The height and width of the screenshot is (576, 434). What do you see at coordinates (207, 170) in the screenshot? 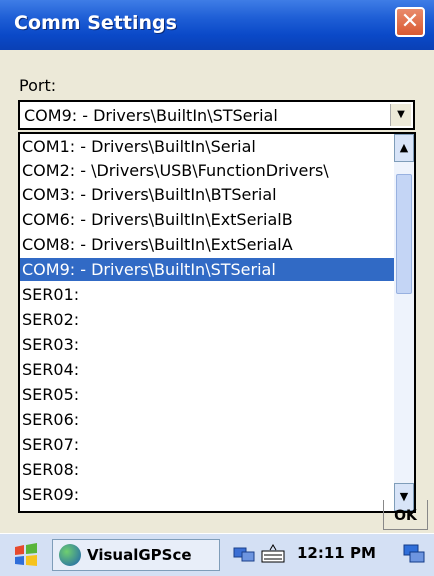
I see `list-item: COM2: - \Drivers\USB\FunctionDrivers\` at bounding box center [207, 170].